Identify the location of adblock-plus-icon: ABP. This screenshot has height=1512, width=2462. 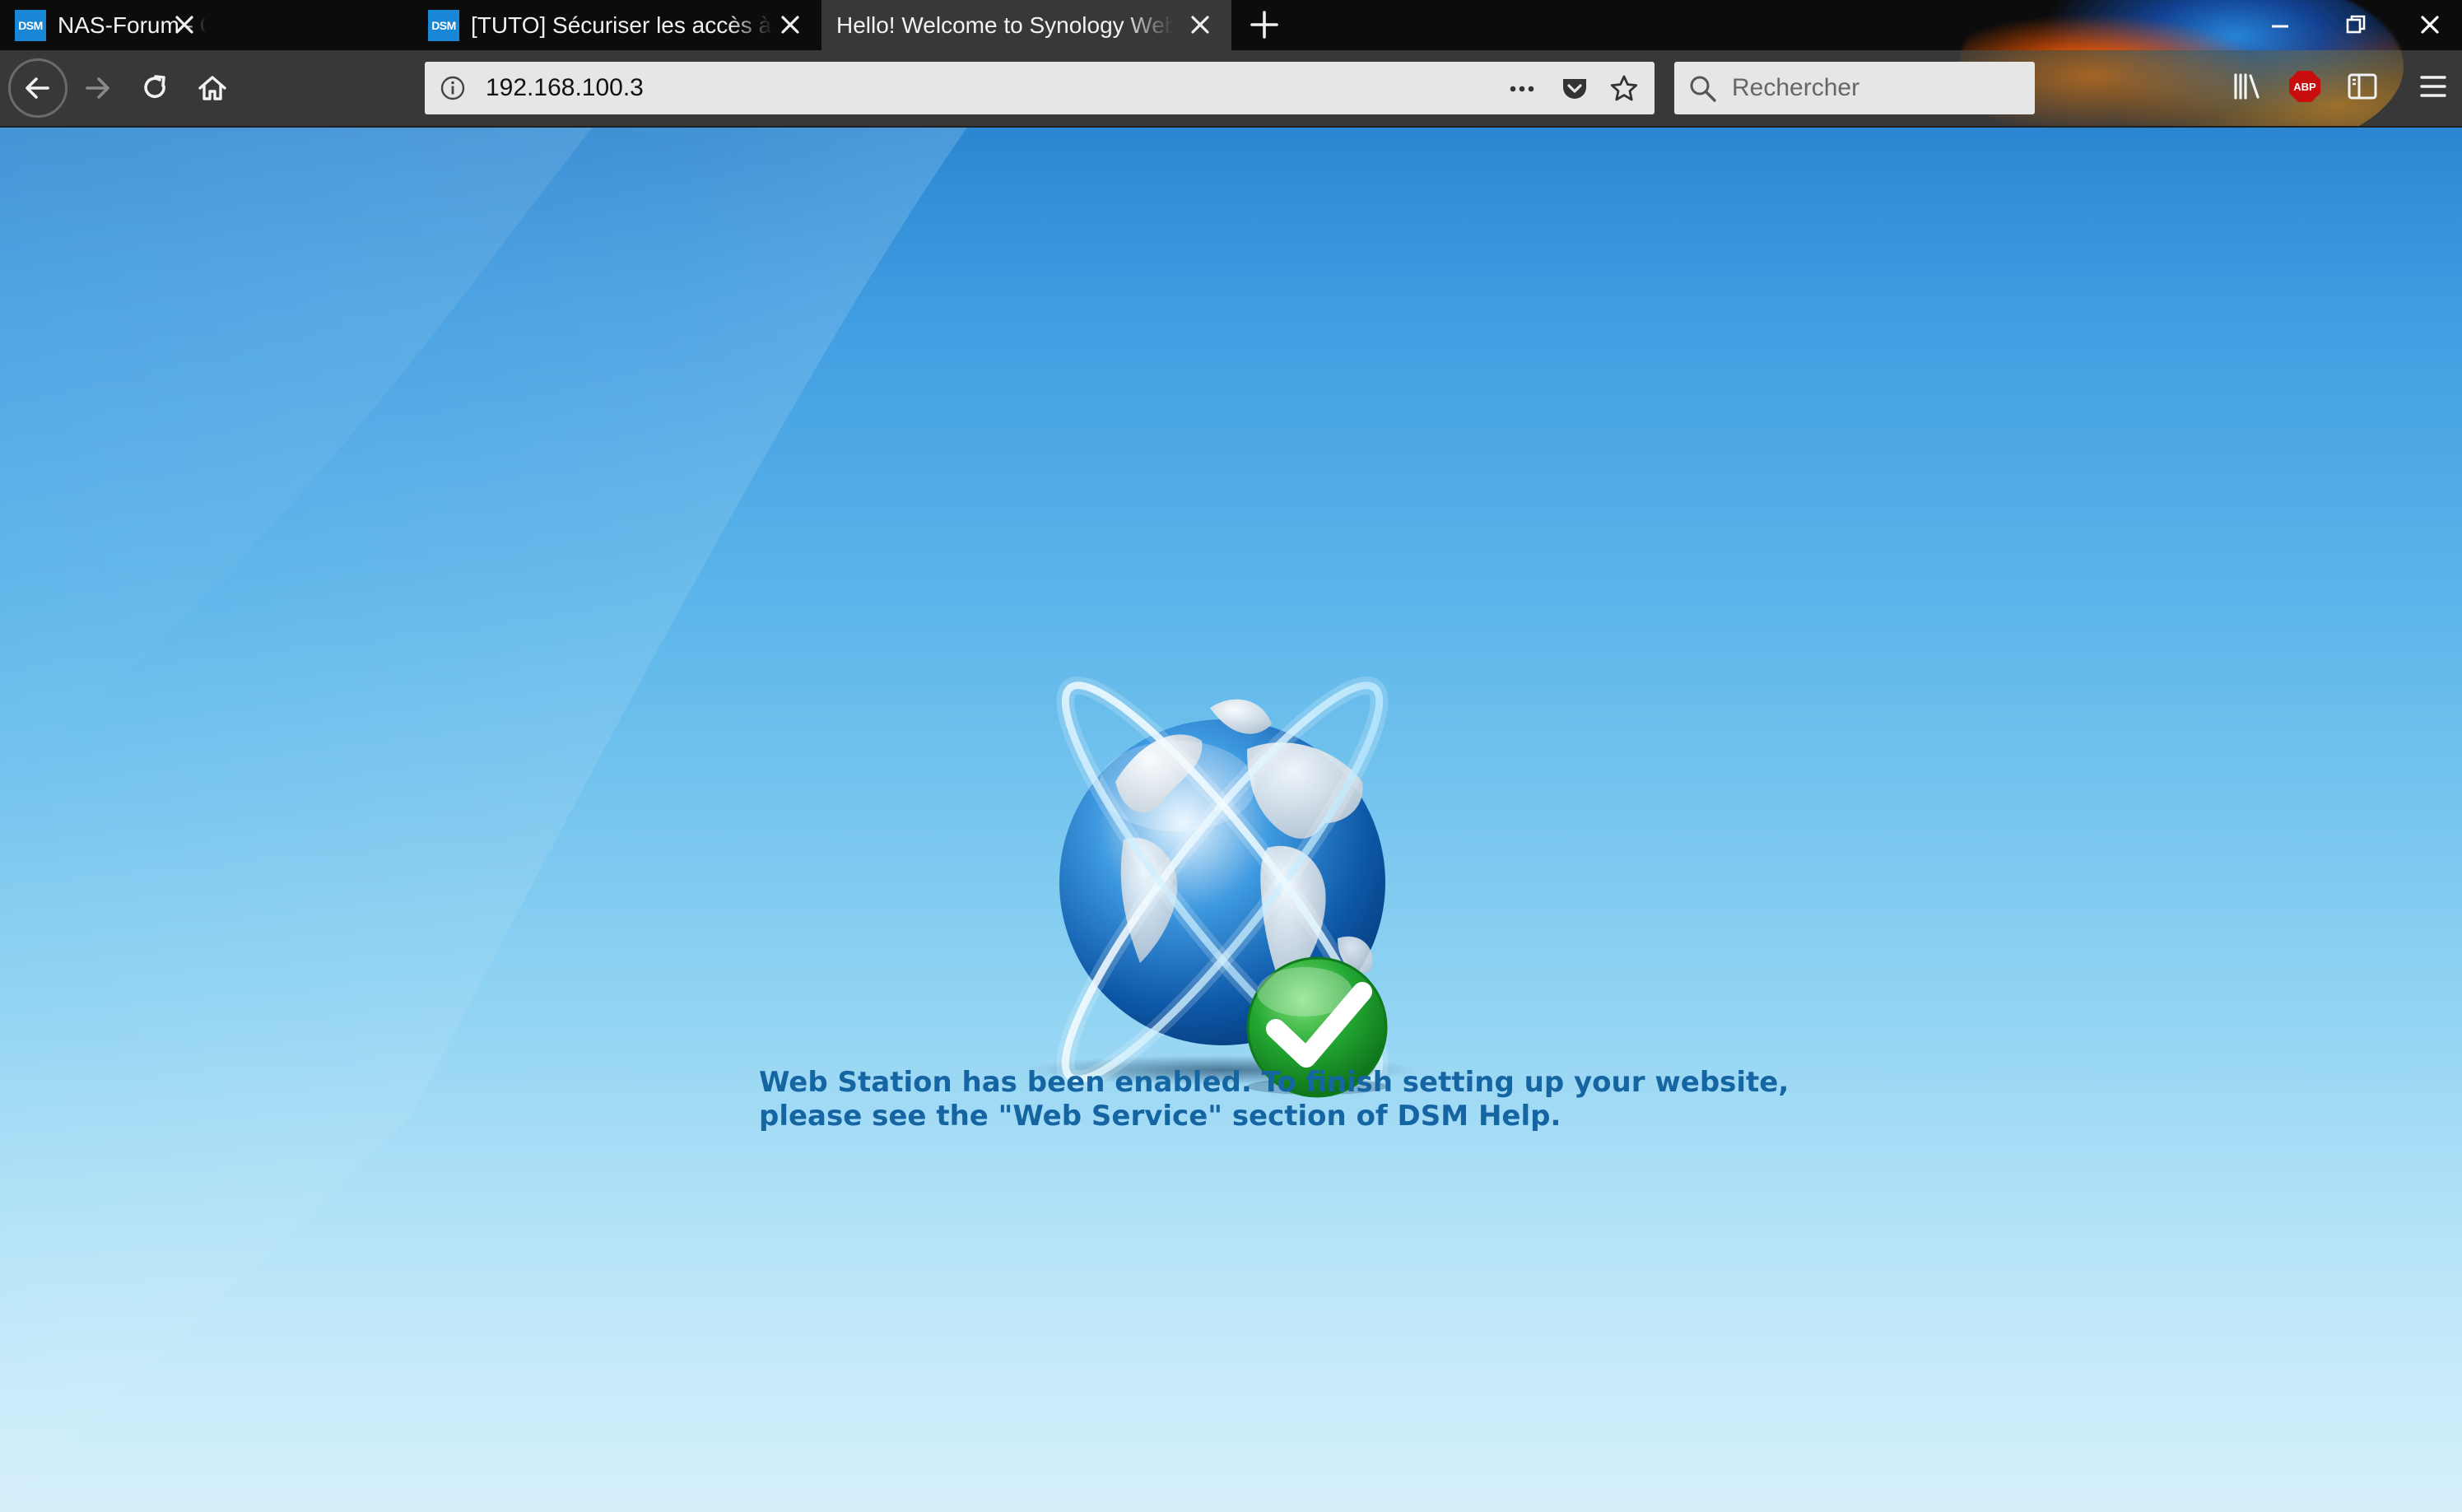
(2305, 86).